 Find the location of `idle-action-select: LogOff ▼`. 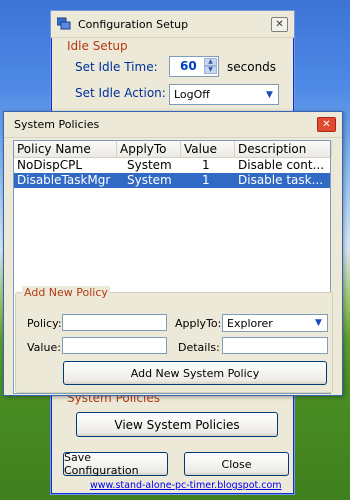

idle-action-select: LogOff ▼ is located at coordinates (224, 94).